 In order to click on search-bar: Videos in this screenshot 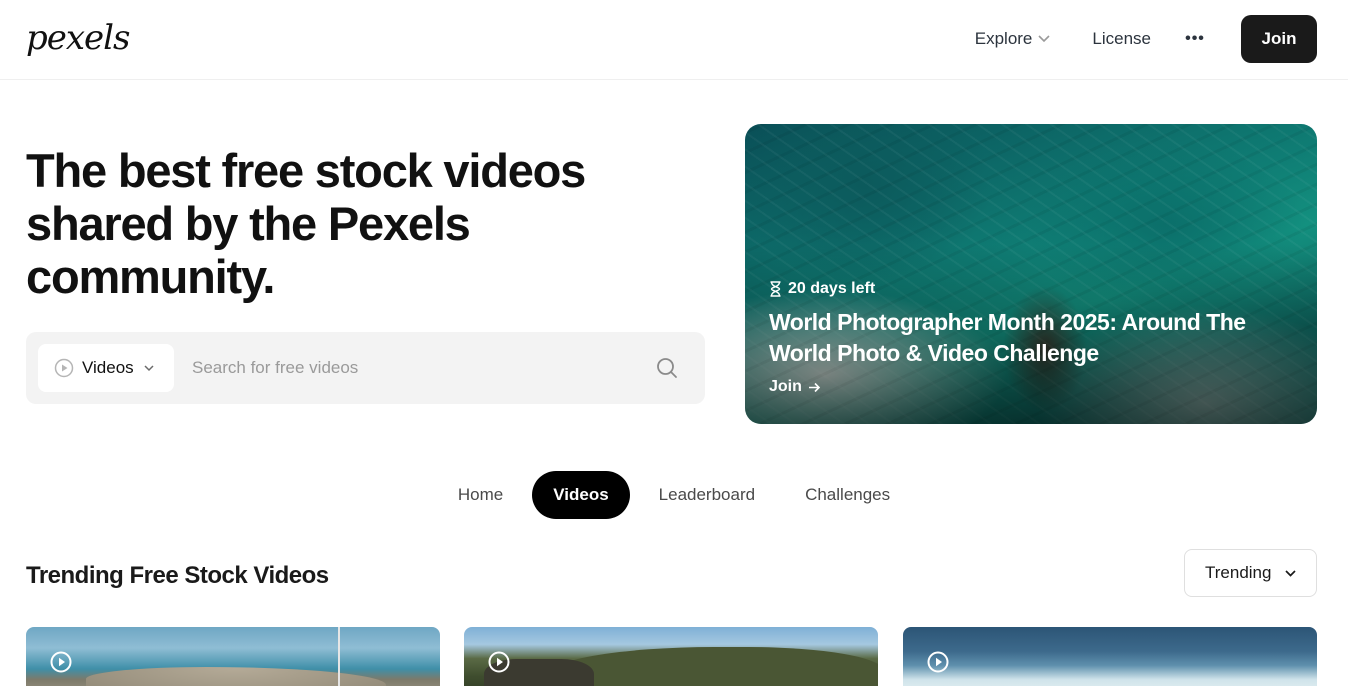, I will do `click(365, 368)`.